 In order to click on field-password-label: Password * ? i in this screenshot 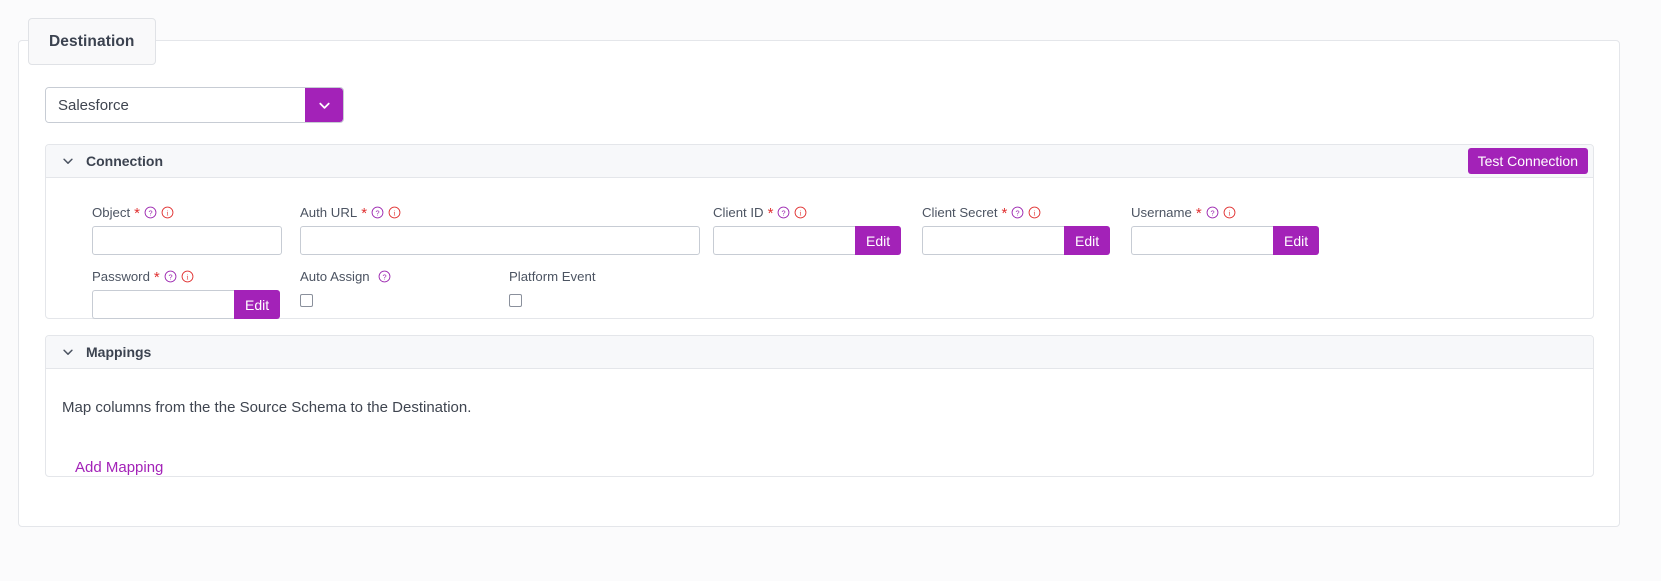, I will do `click(186, 277)`.